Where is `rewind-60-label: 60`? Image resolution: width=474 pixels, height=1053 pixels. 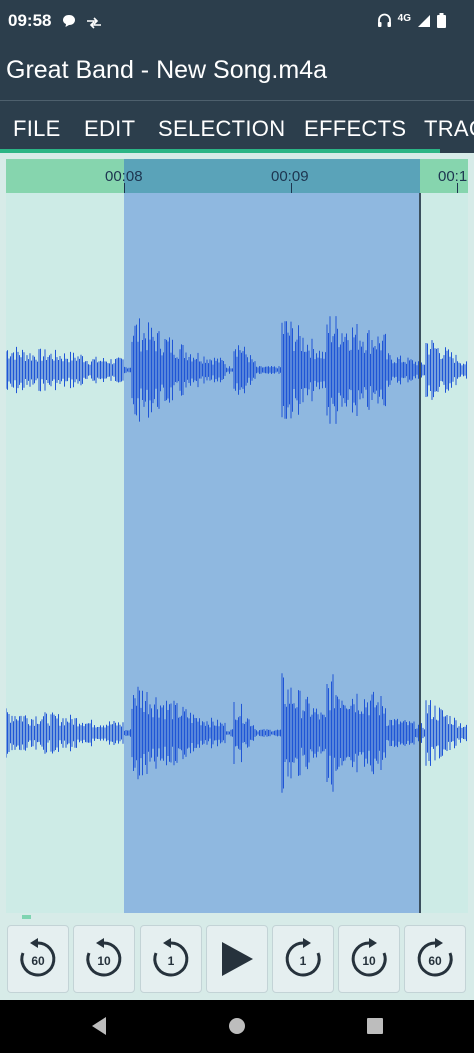 rewind-60-label: 60 is located at coordinates (38, 961).